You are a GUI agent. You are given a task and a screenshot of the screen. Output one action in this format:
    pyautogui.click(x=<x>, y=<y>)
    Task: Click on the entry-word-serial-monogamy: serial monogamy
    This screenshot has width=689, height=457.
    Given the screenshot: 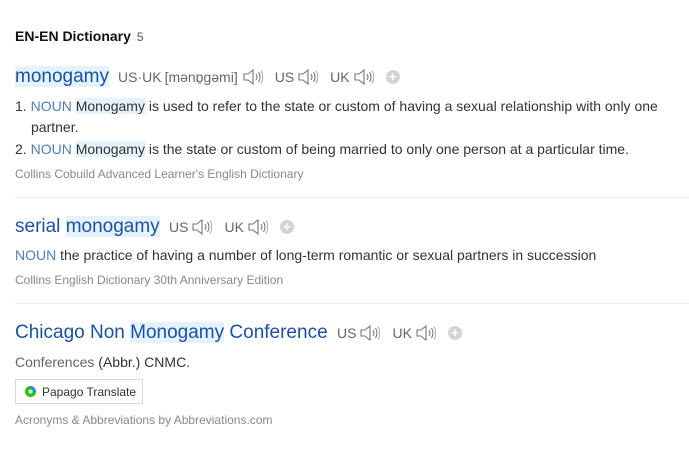 What is the action you would take?
    pyautogui.click(x=87, y=227)
    